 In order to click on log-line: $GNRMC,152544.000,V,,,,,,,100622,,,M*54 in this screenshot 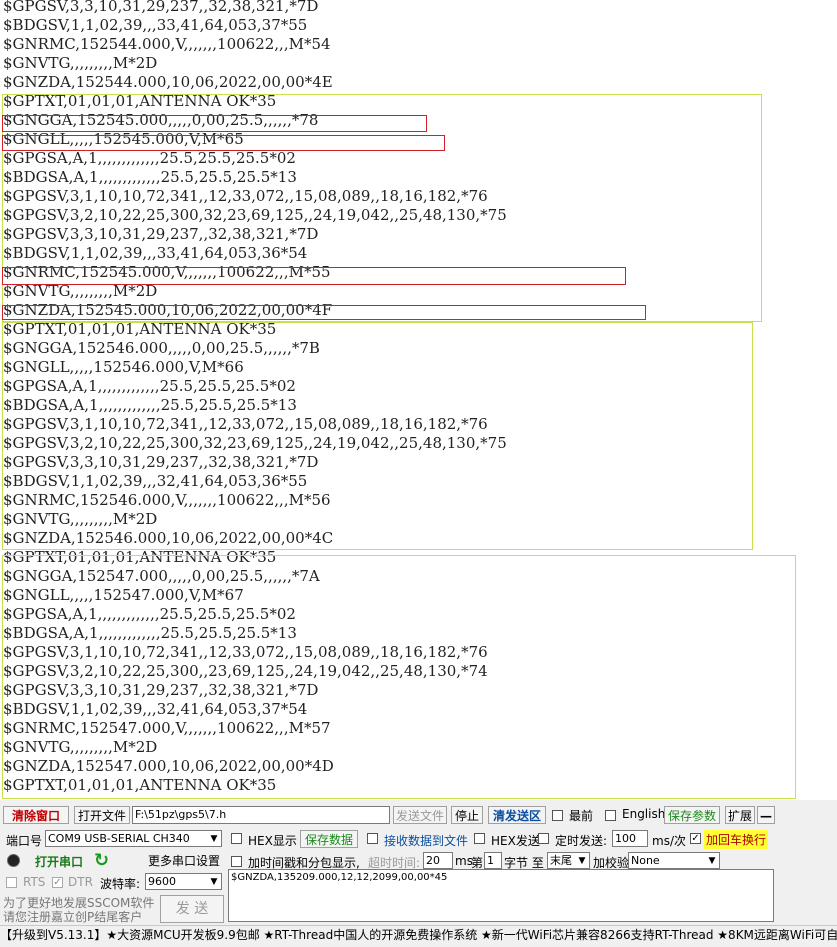, I will do `click(167, 44)`.